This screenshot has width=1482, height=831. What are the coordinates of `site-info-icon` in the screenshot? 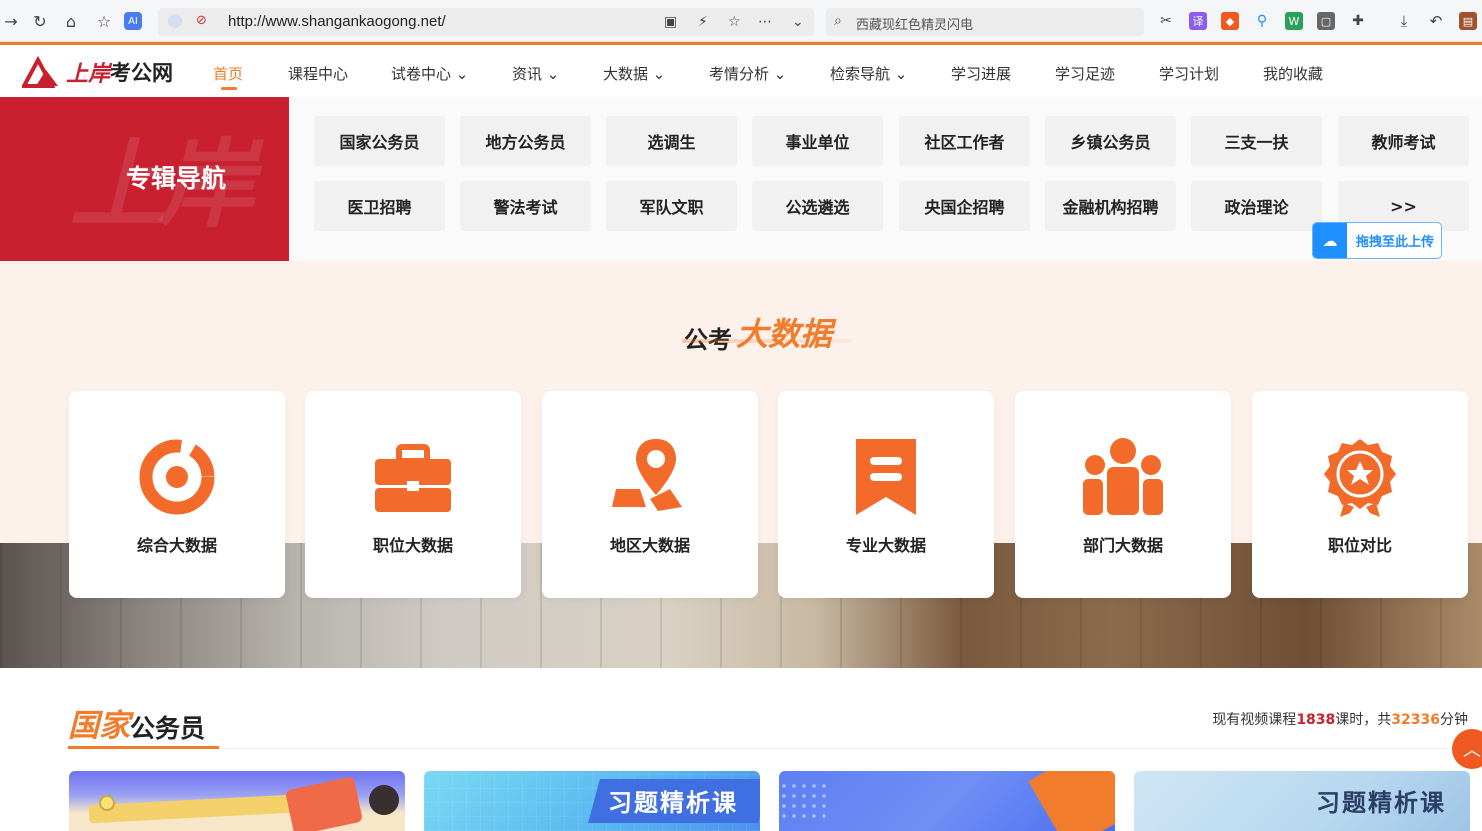 It's located at (175, 21).